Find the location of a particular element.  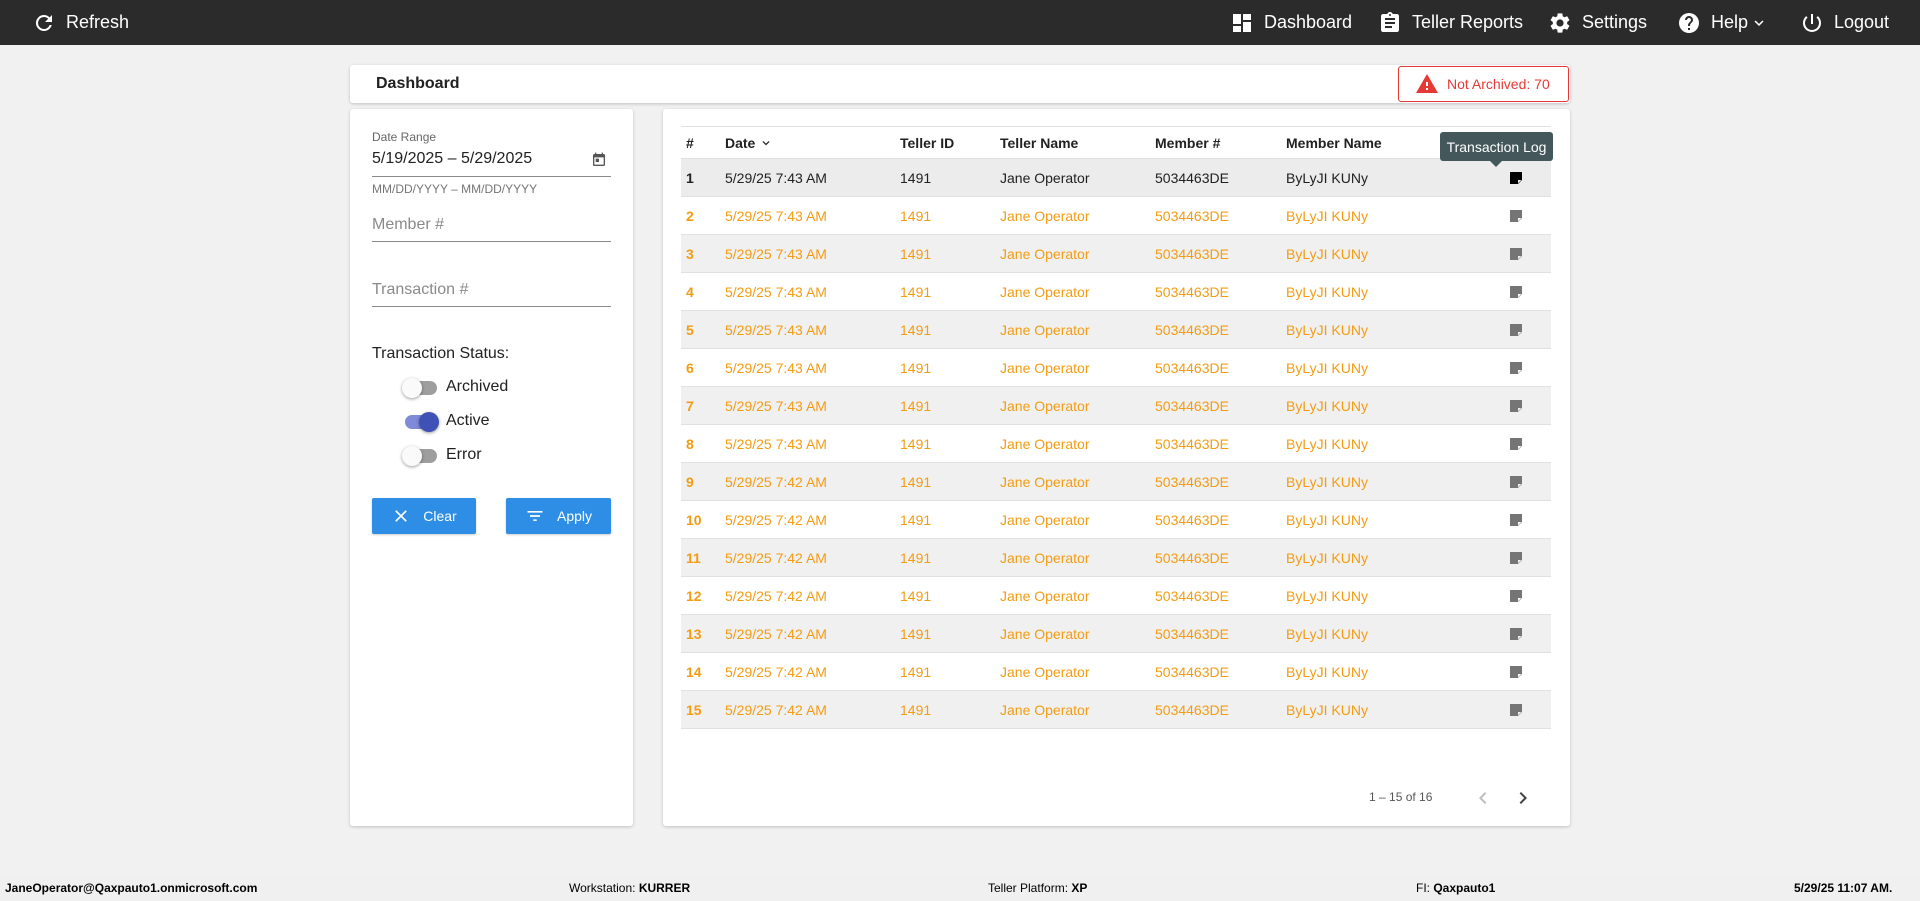

refresh-button: Refresh is located at coordinates (80, 22).